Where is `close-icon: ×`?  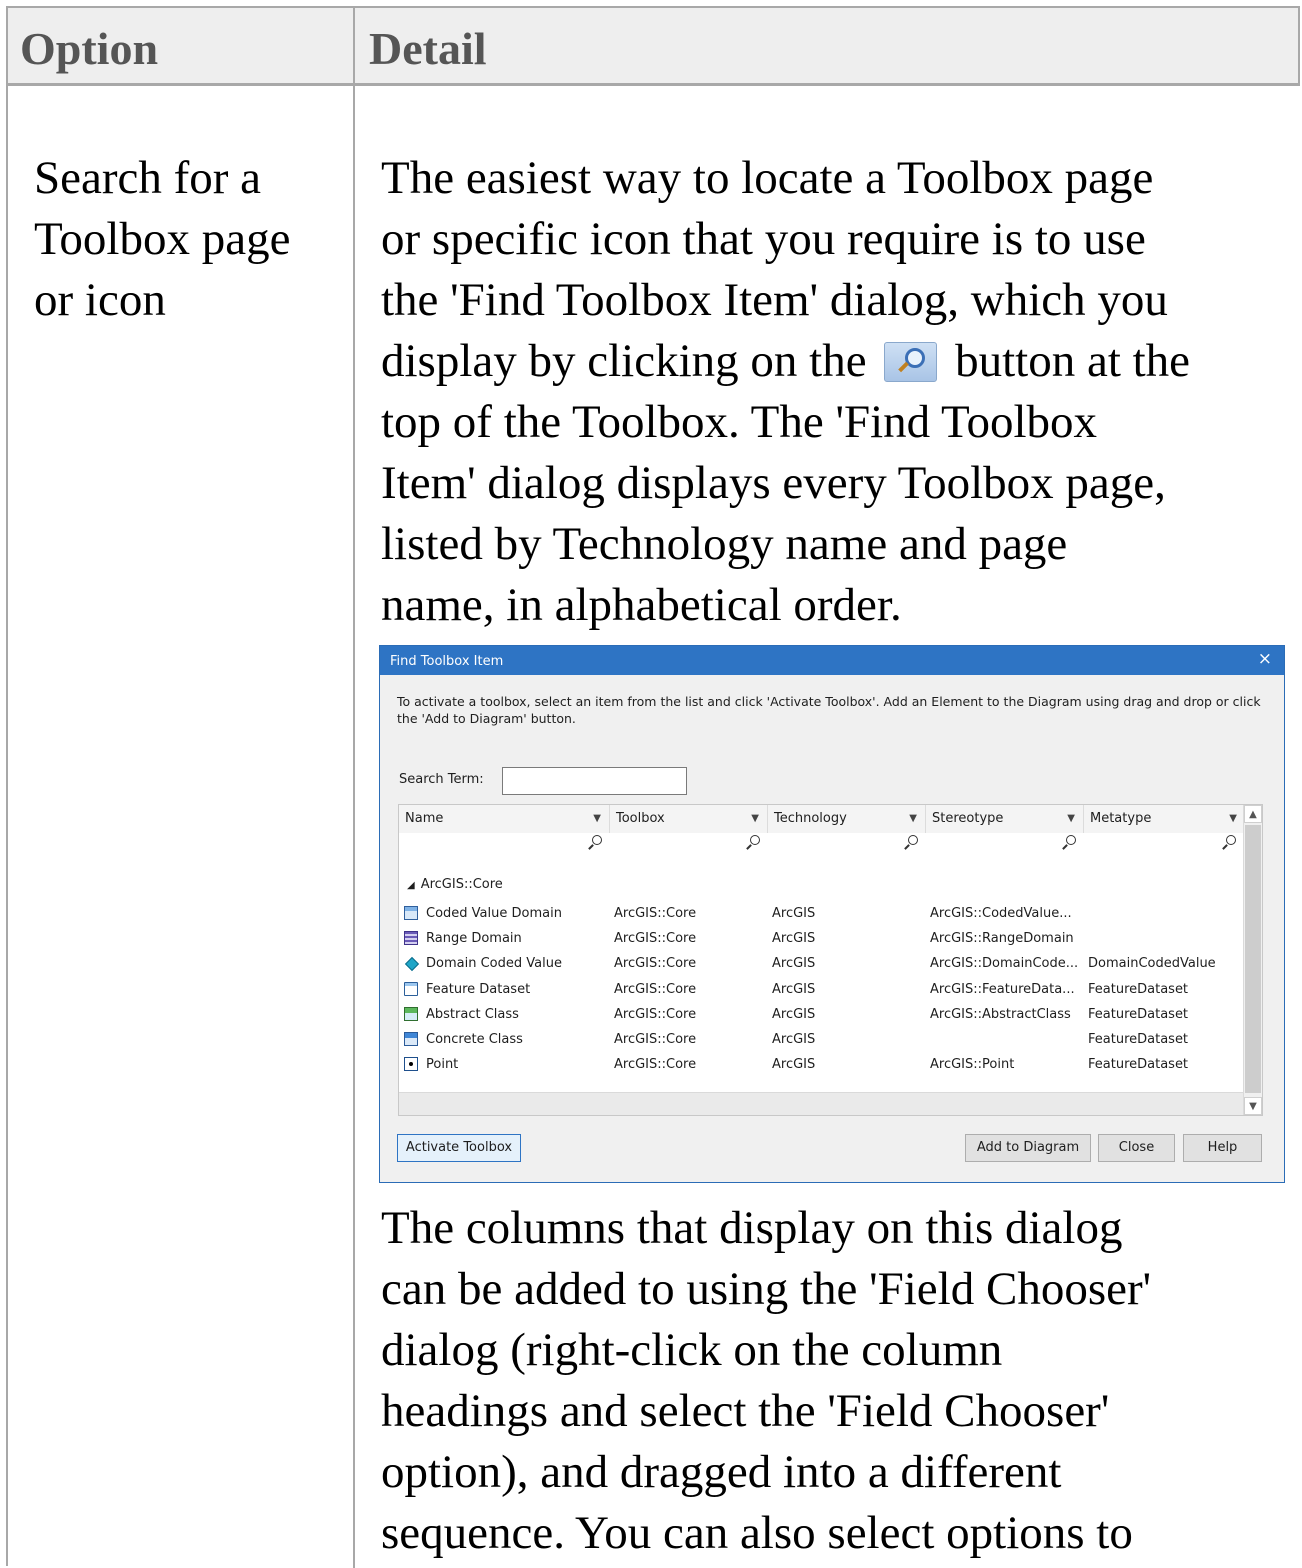
close-icon: × is located at coordinates (1265, 659).